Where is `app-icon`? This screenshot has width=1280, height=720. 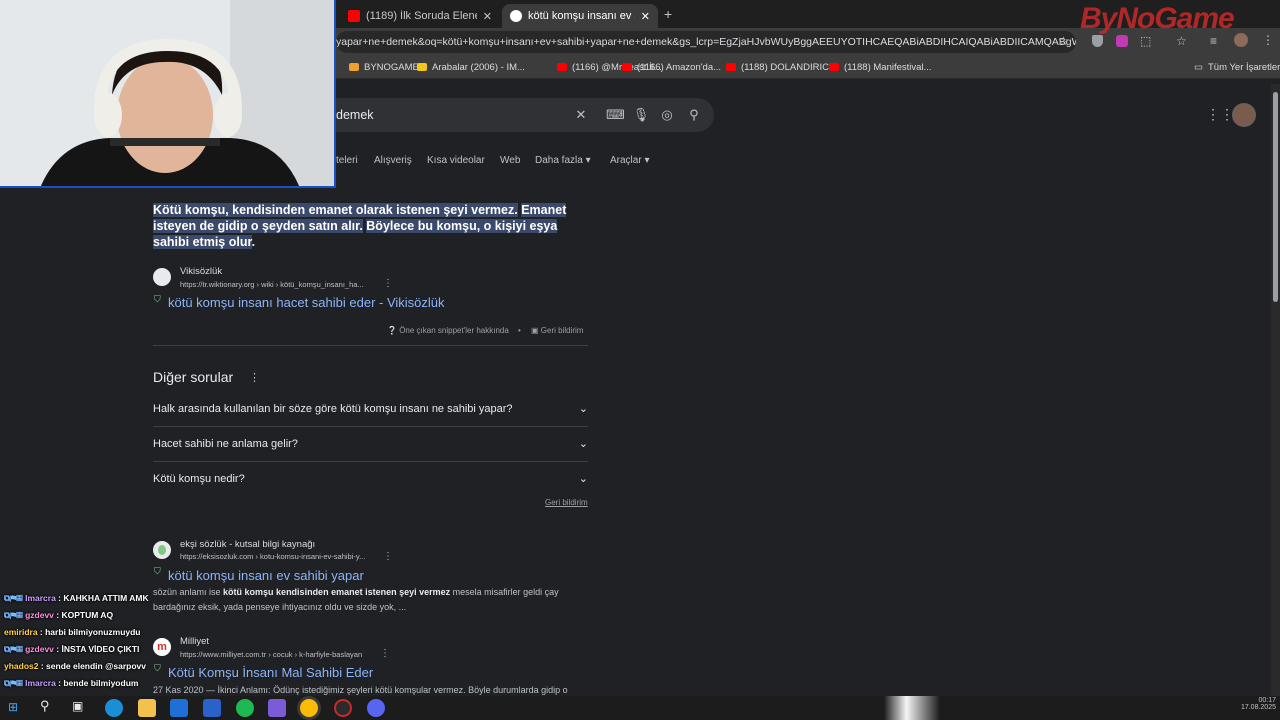
app-icon is located at coordinates (277, 708).